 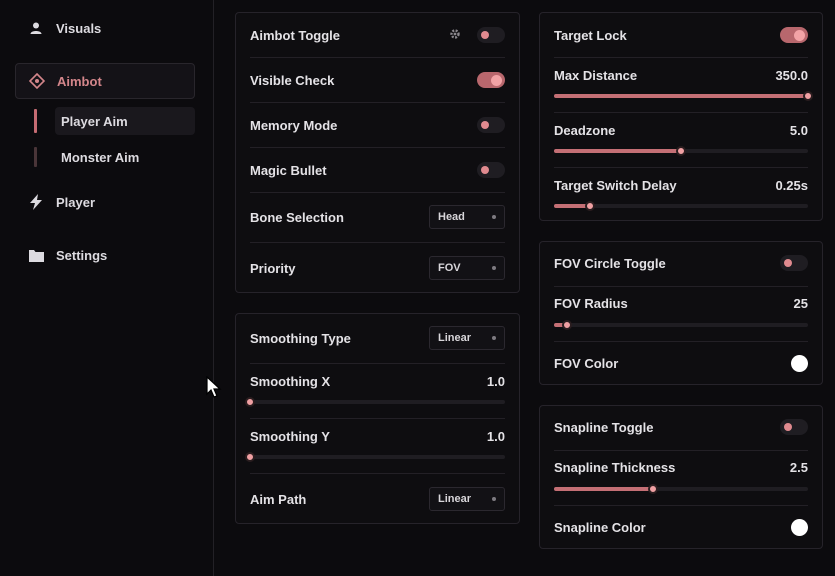 I want to click on priority-dropdown: FOV, so click(x=467, y=268).